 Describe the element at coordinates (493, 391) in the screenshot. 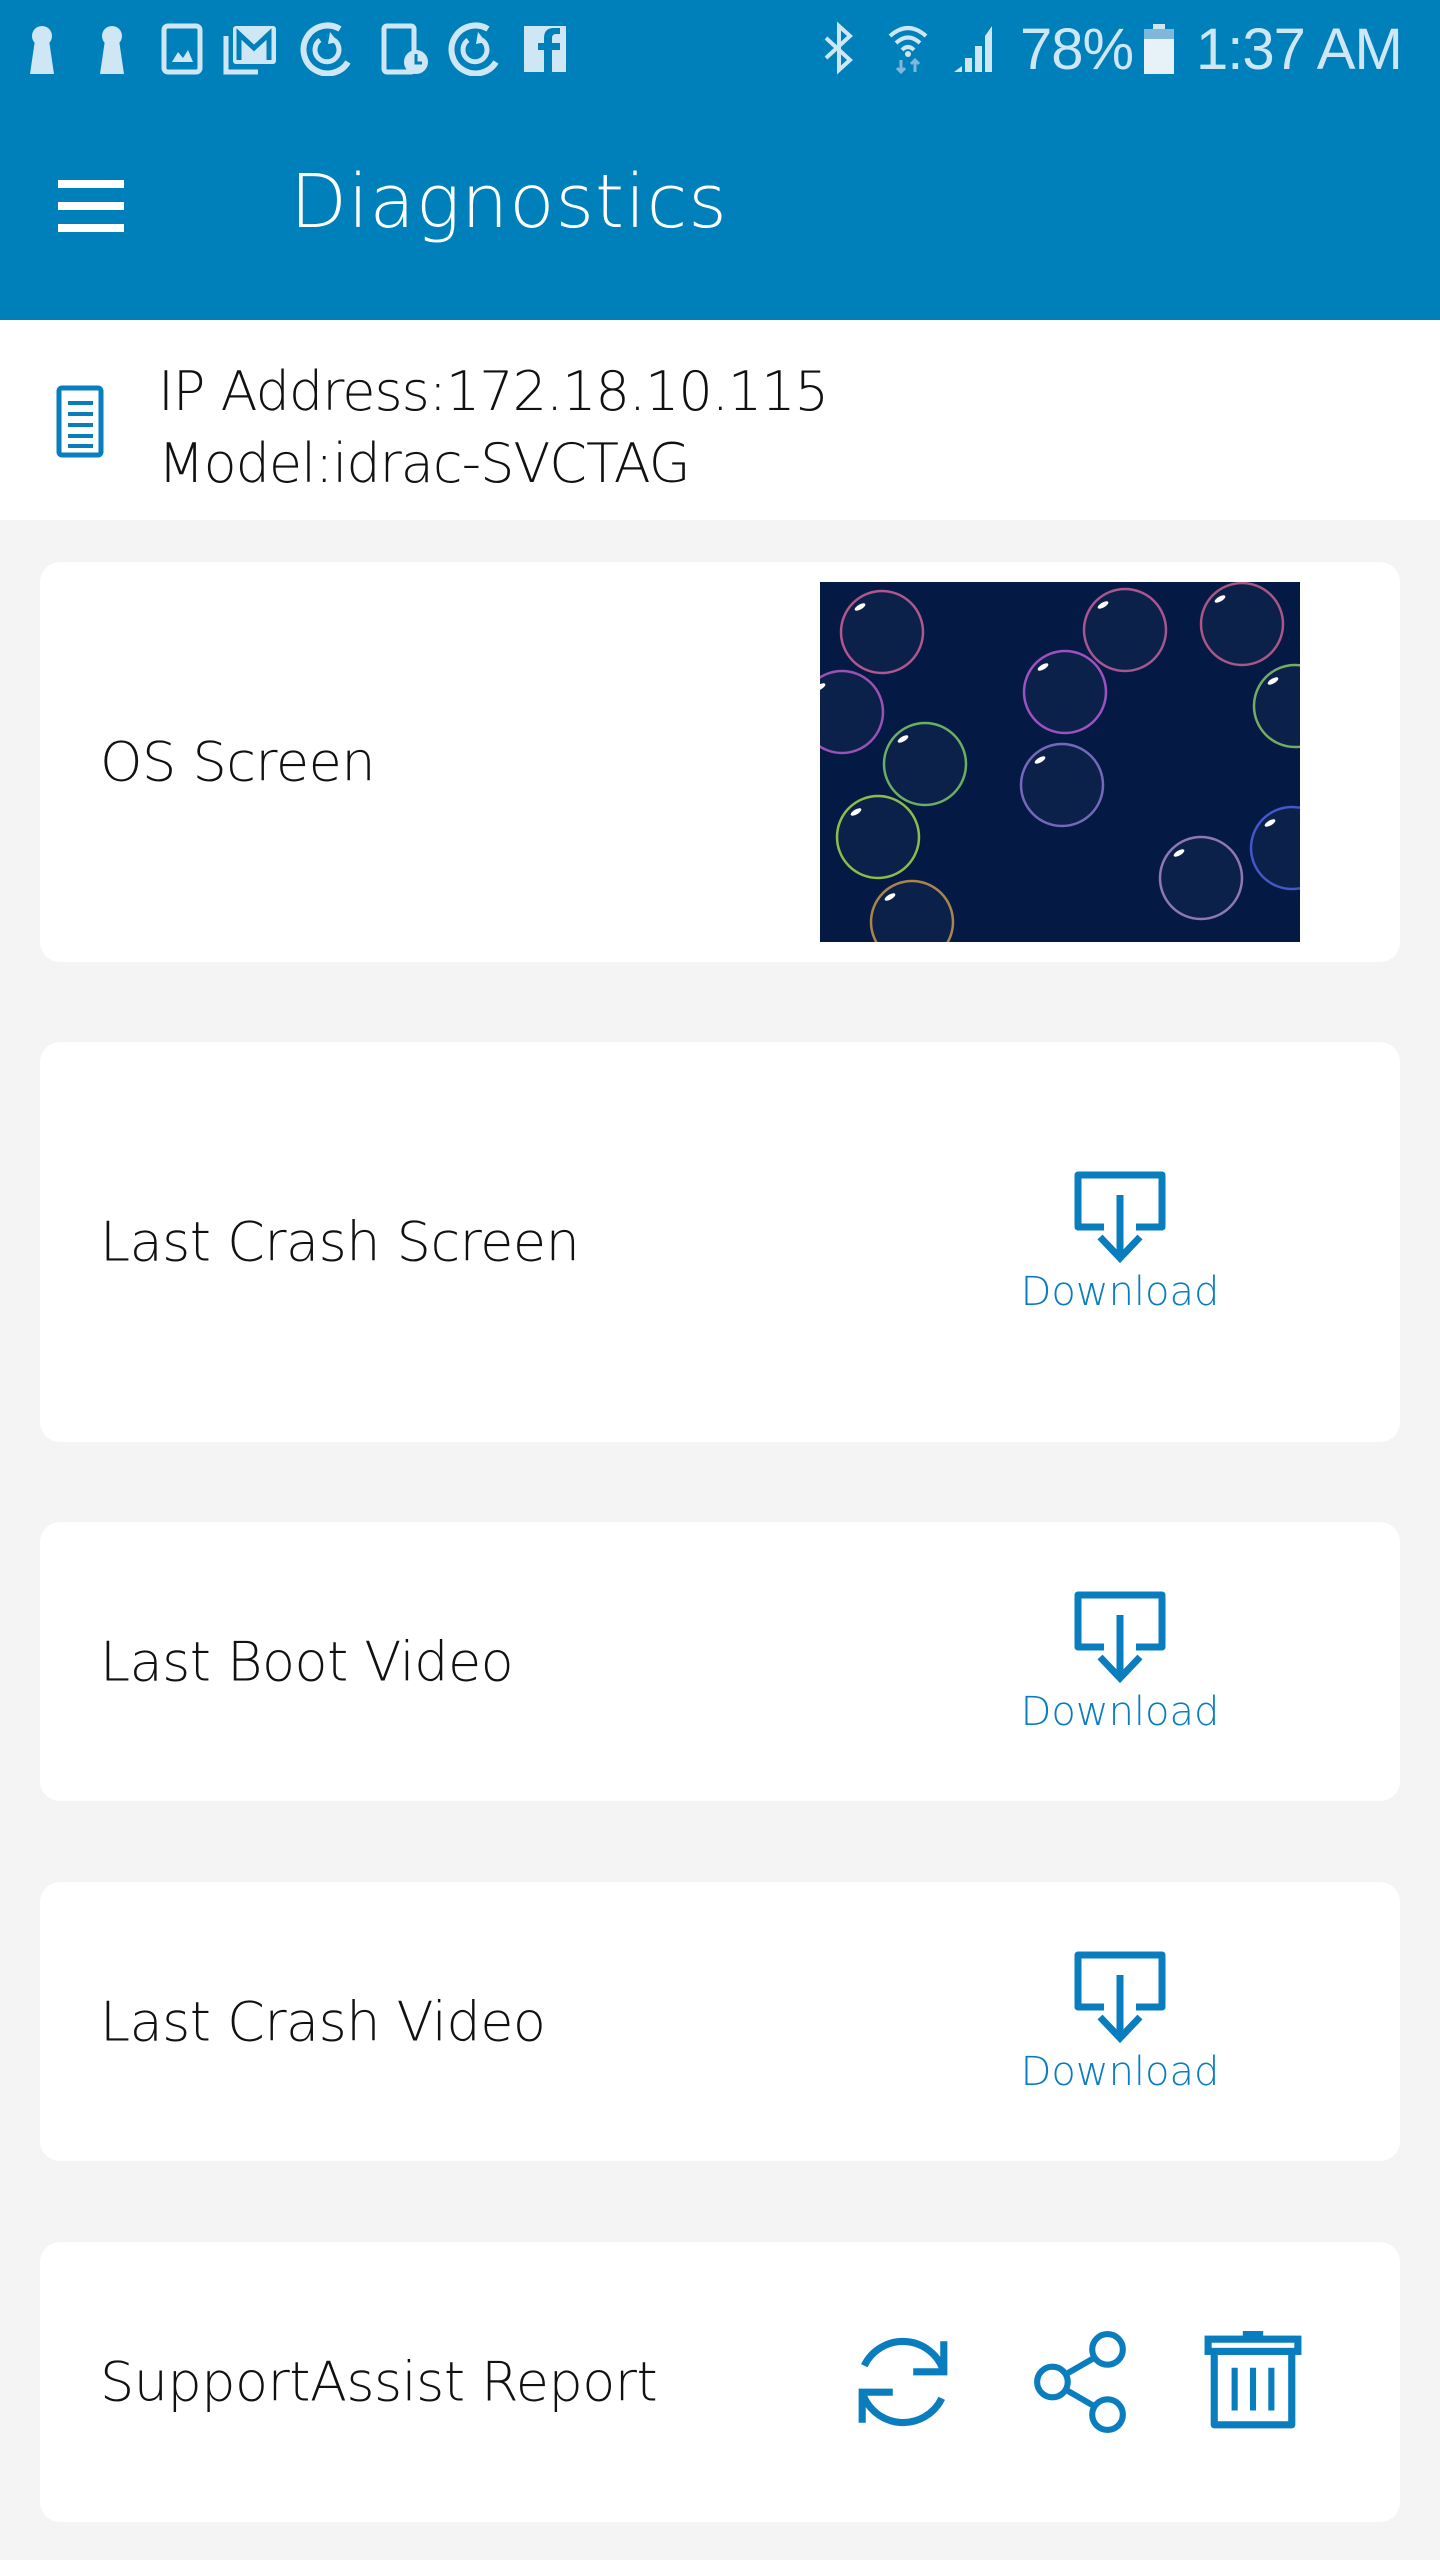

I see `ip-address-text: IP Address:172.18.10.115` at that location.